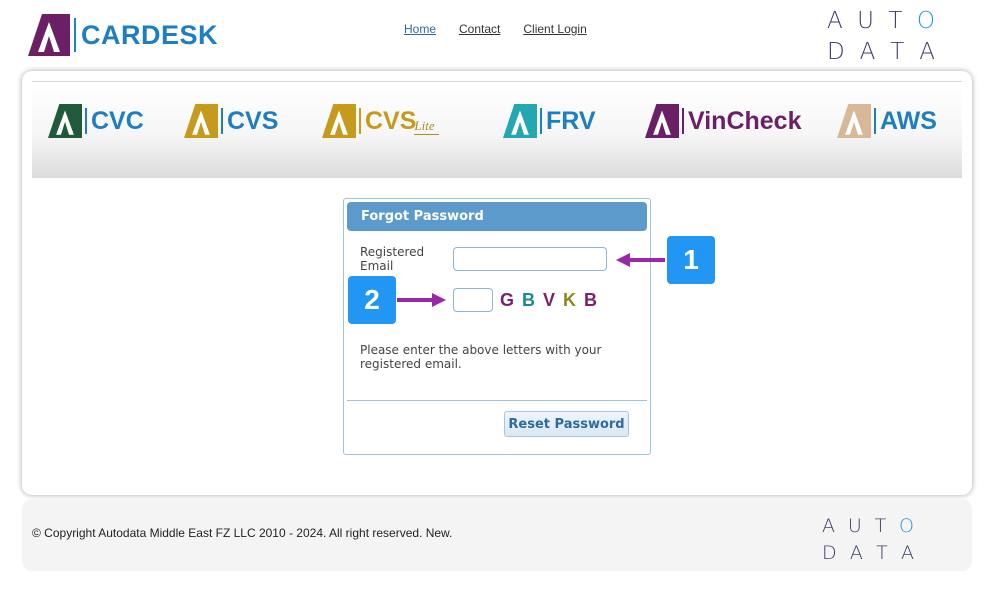  Describe the element at coordinates (421, 300) in the screenshot. I see `arrow-right-icon` at that location.